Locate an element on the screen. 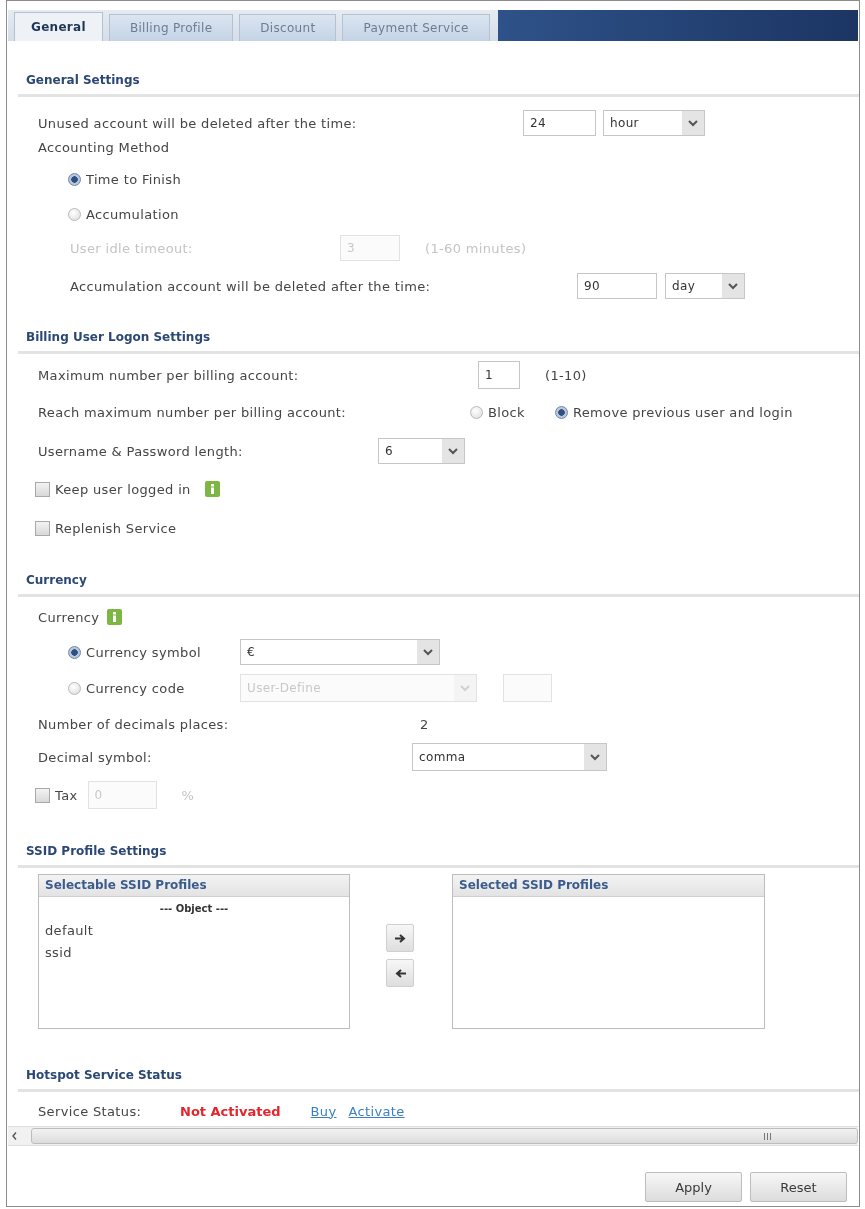 The width and height of the screenshot is (865, 1209). status-text: Not Activated is located at coordinates (230, 1111).